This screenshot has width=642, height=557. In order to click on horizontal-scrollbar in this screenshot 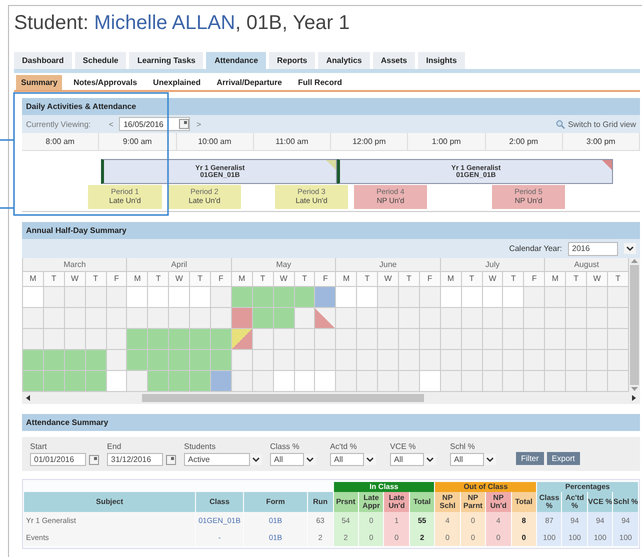, I will do `click(331, 398)`.